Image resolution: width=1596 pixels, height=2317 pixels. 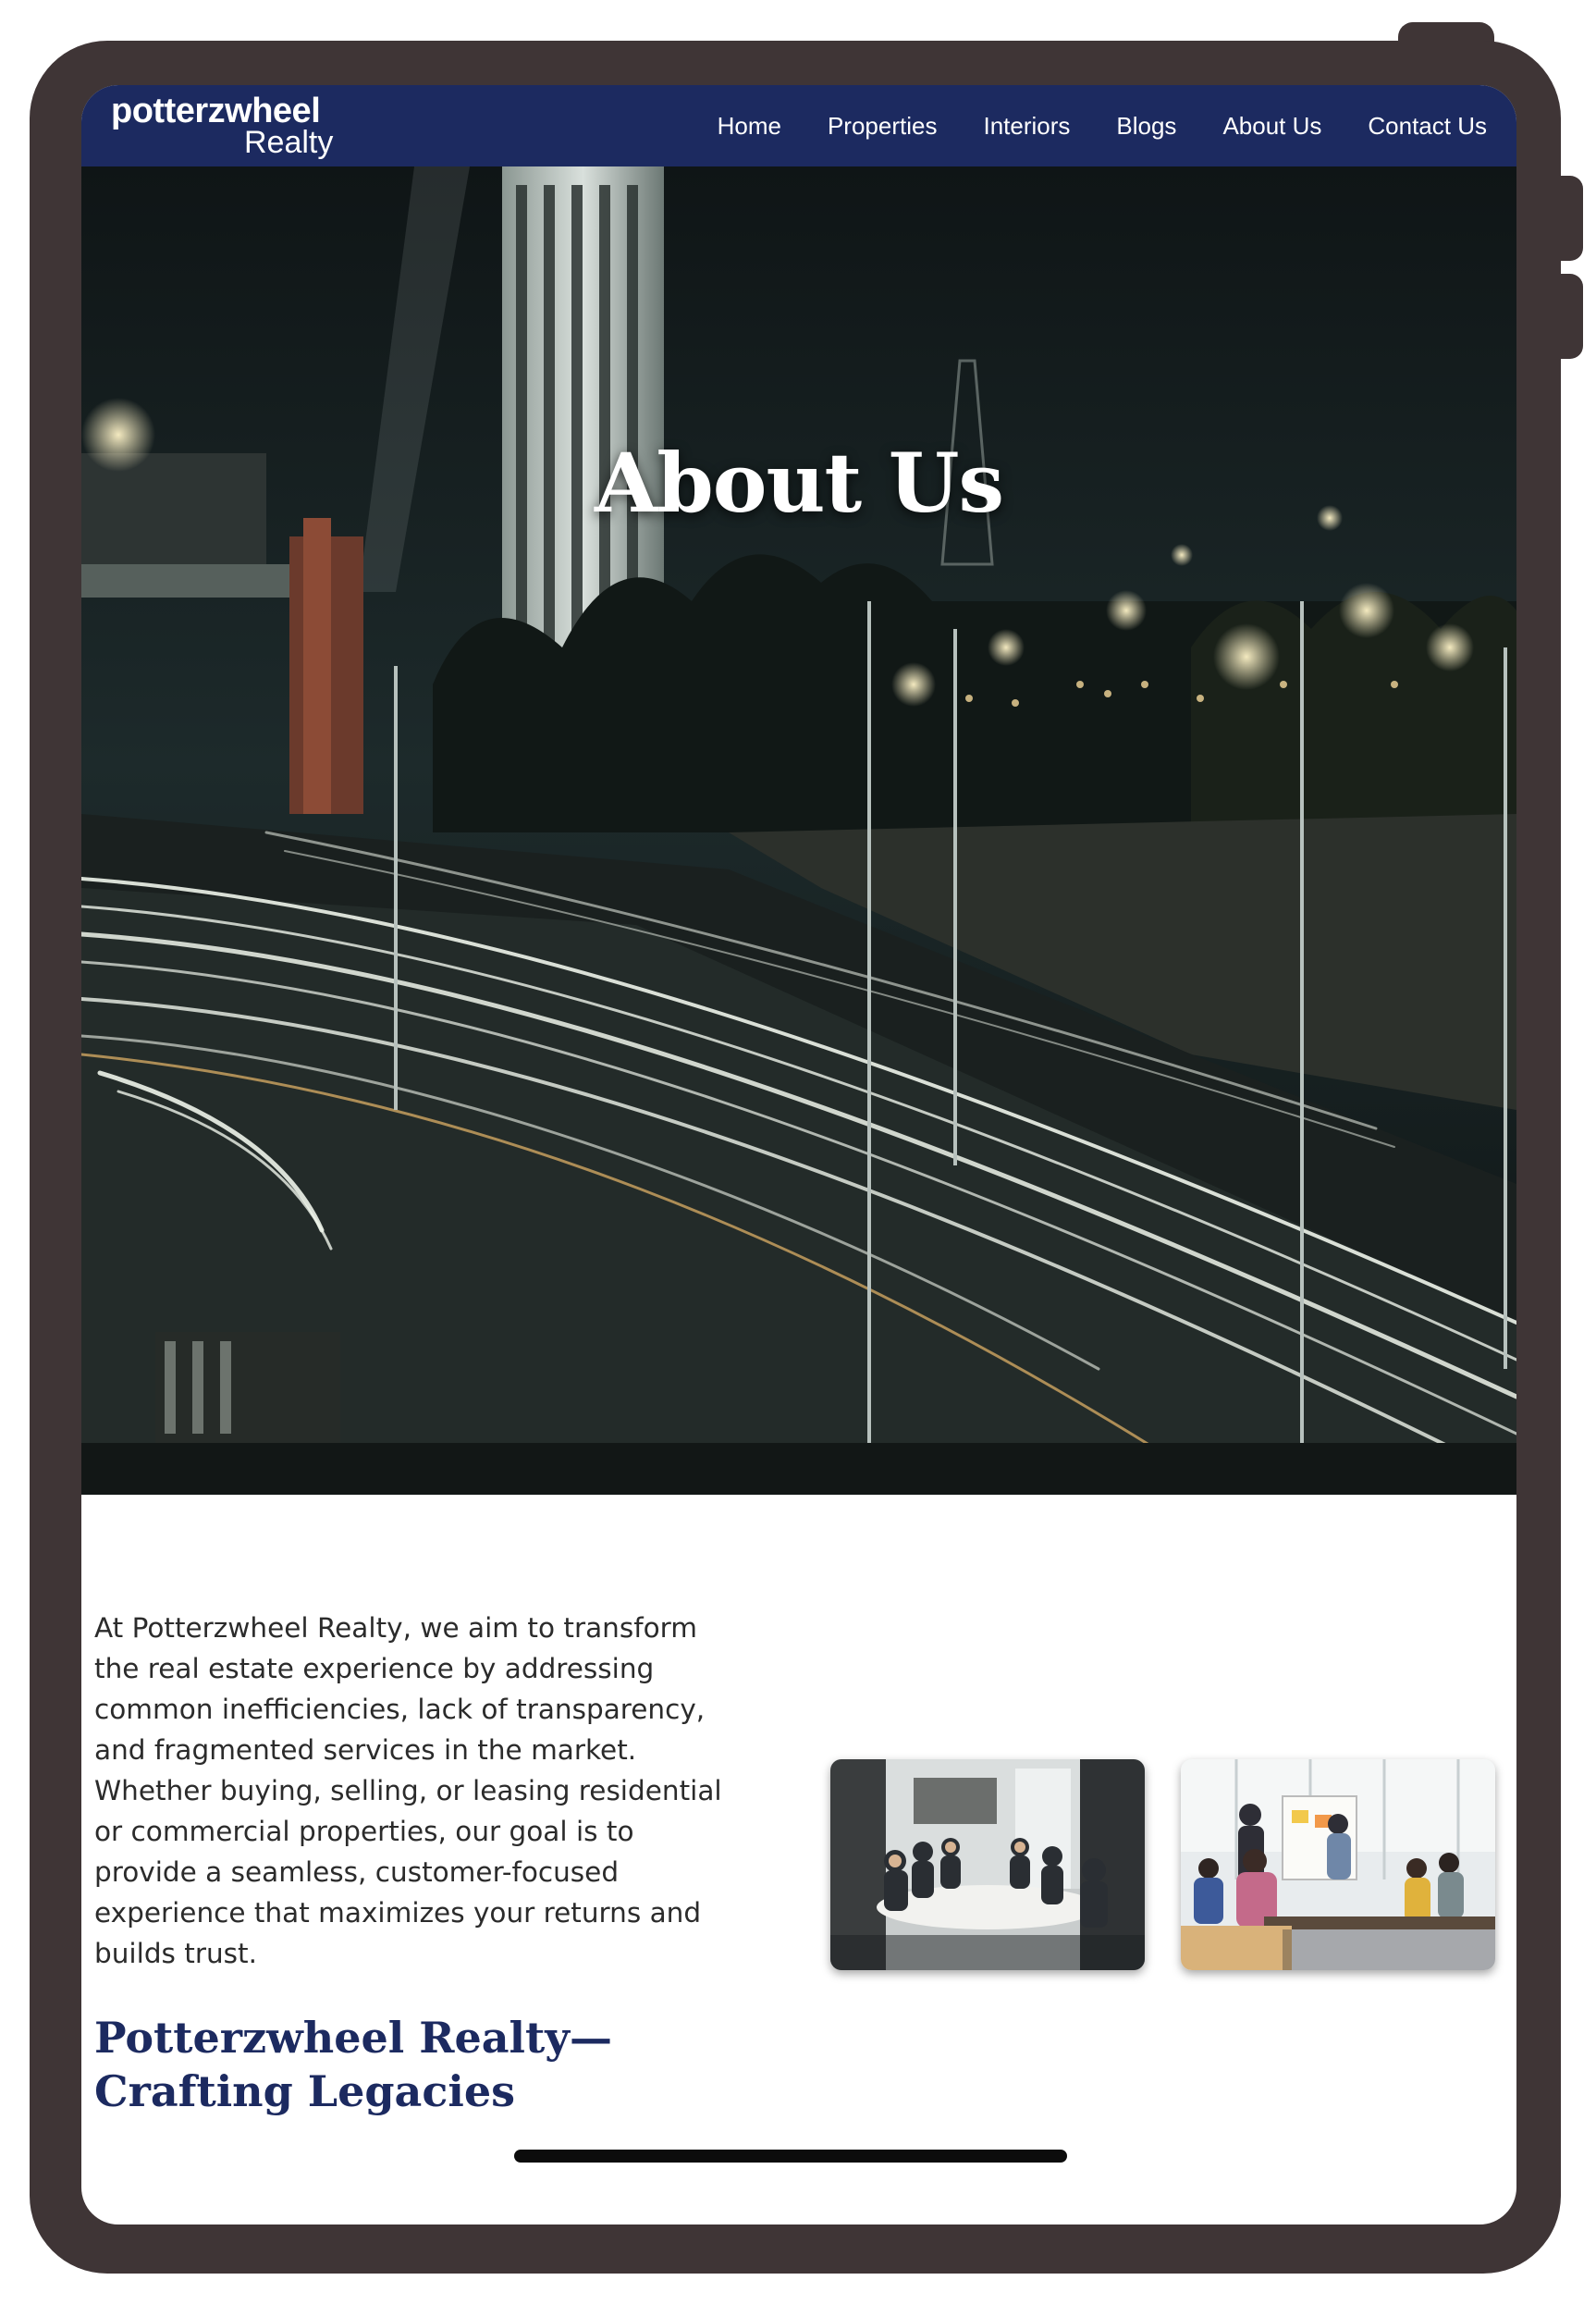 I want to click on nav-interiors: Interiors, so click(x=1026, y=126).